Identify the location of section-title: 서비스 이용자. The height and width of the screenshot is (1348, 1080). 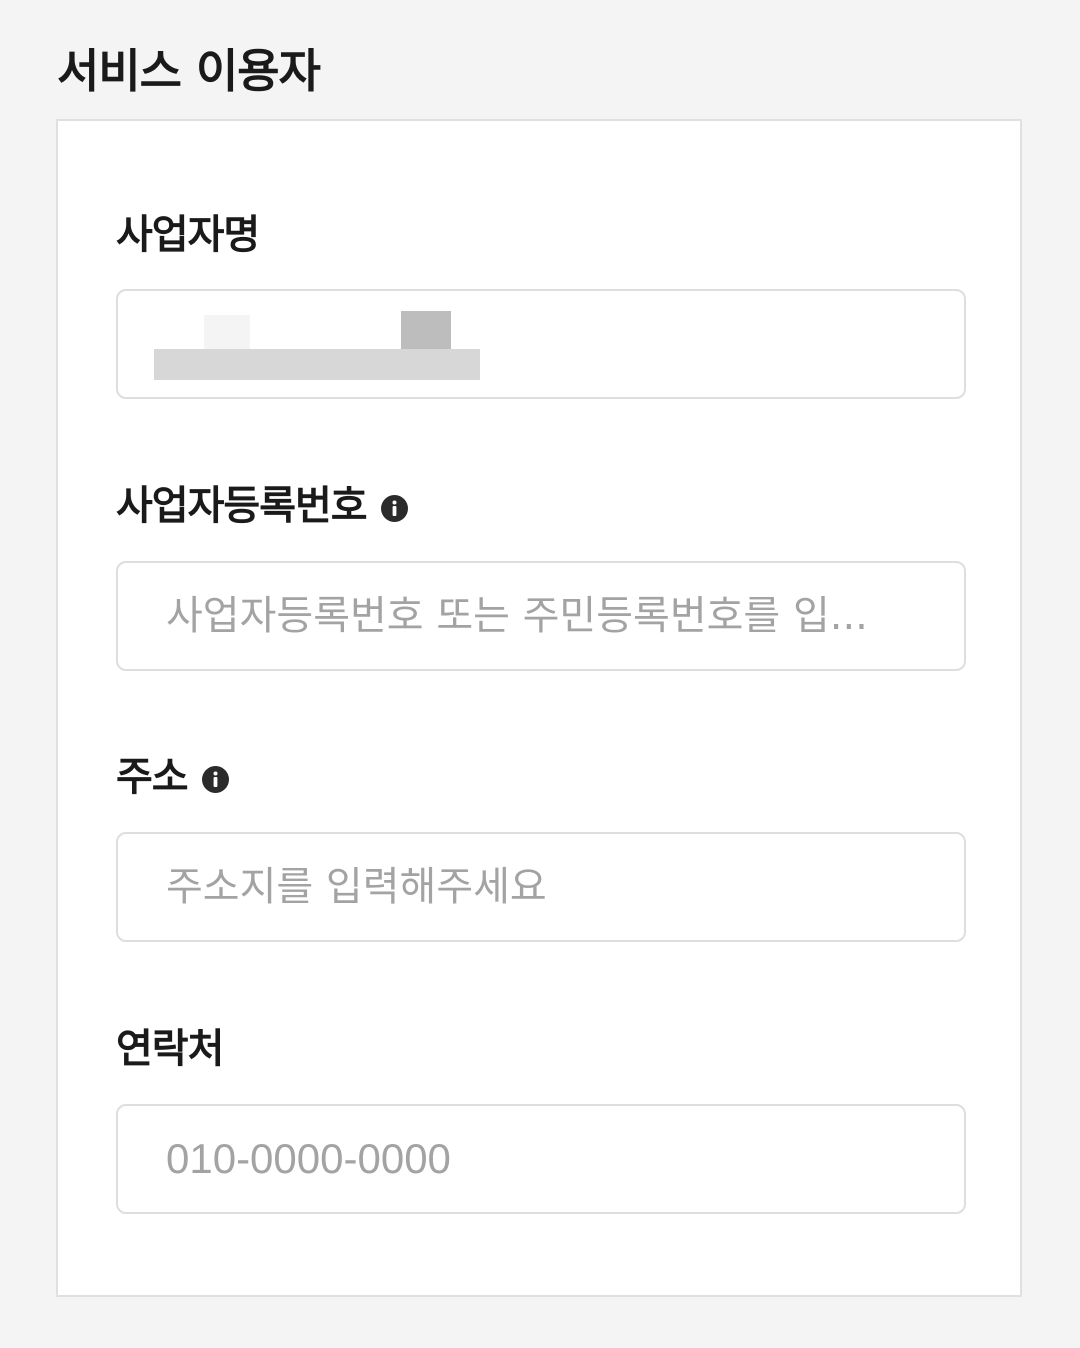
(189, 71).